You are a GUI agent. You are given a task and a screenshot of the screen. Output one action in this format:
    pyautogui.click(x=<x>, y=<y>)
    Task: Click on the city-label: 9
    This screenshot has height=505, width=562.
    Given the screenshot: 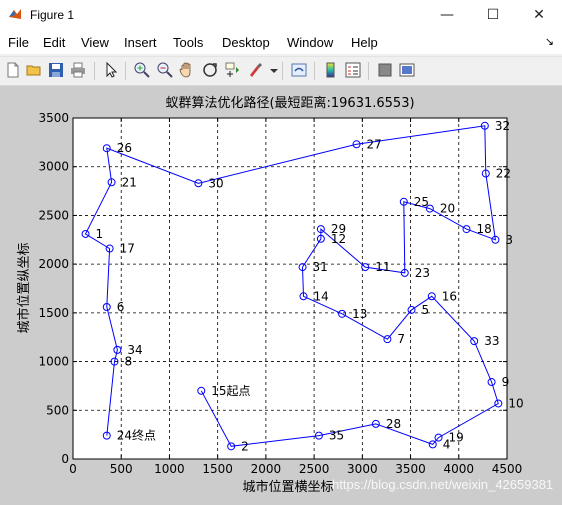 What is the action you would take?
    pyautogui.click(x=506, y=382)
    